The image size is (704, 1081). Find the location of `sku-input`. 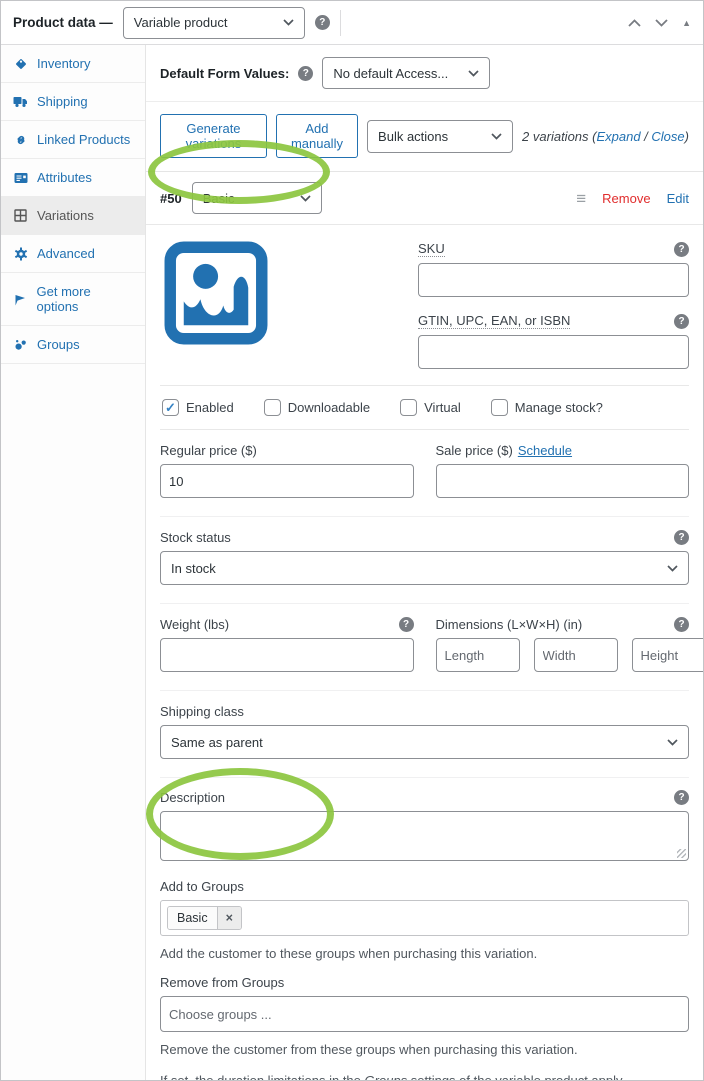

sku-input is located at coordinates (553, 280).